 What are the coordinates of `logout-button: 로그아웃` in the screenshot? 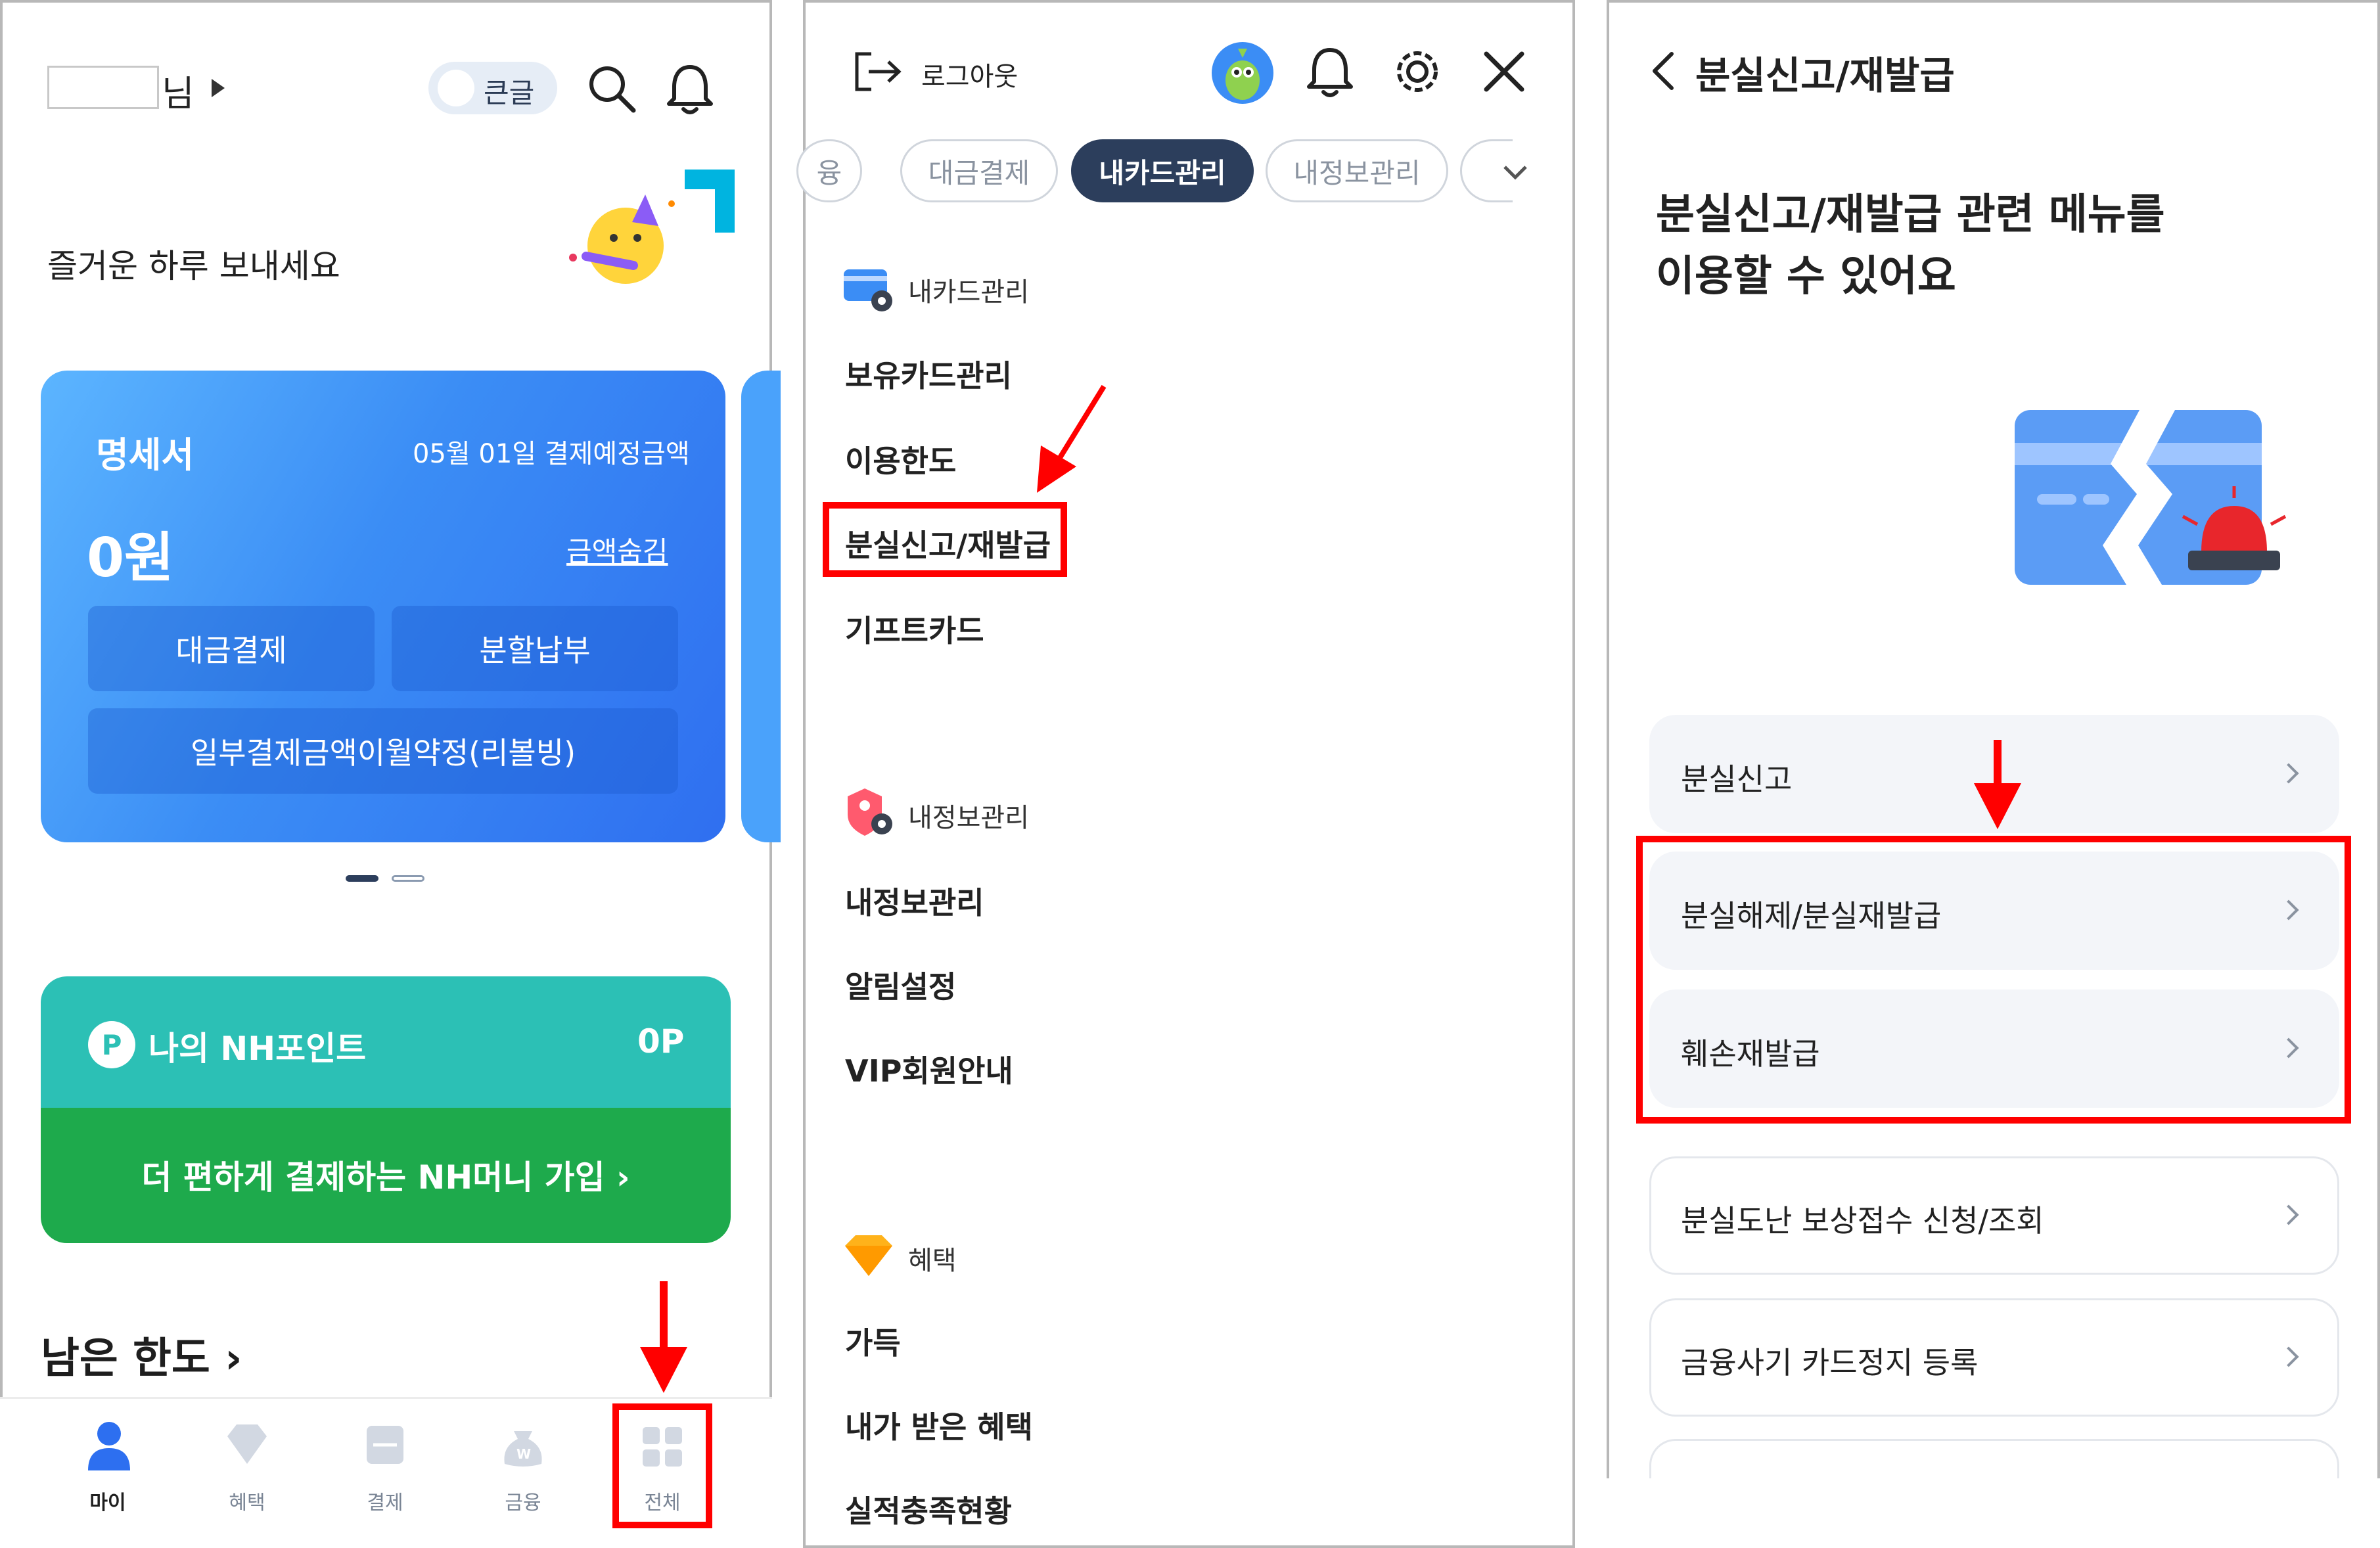 It's located at (969, 74).